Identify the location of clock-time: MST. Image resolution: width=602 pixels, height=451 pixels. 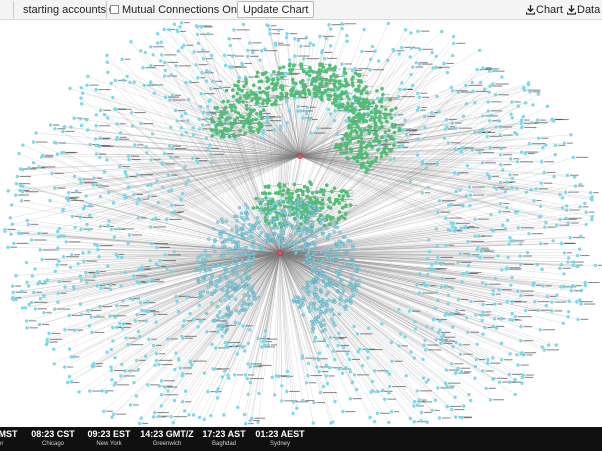
(9, 434).